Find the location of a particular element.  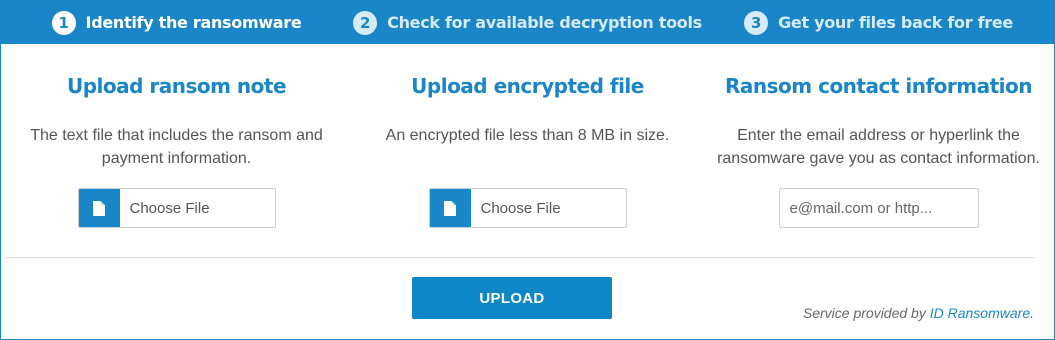

step-1: 1 Identify the ransomware is located at coordinates (176, 22).